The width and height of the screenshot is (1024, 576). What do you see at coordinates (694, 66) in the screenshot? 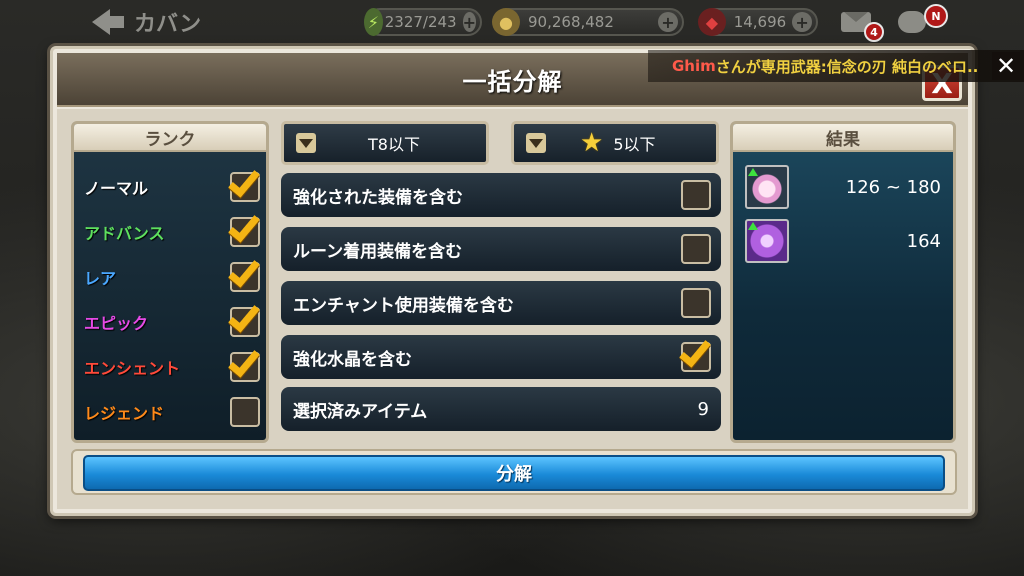
I see `banner-player-name: Ghim` at bounding box center [694, 66].